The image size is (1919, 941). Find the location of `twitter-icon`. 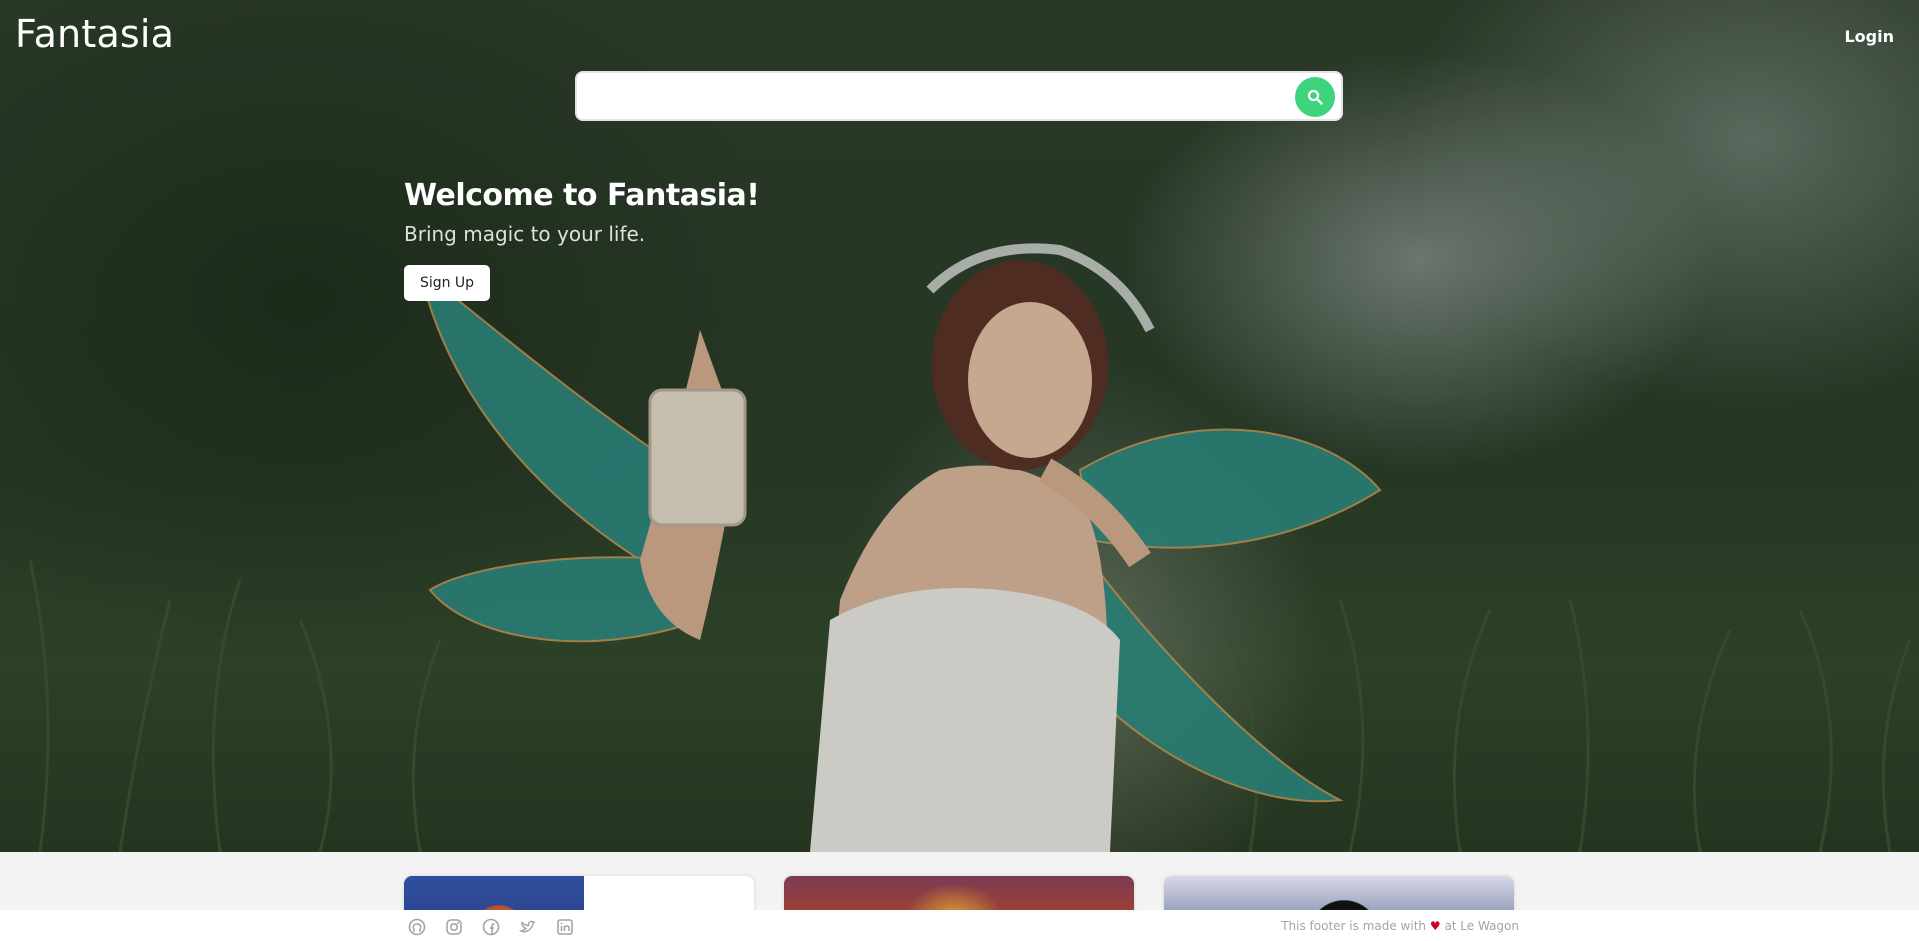

twitter-icon is located at coordinates (527, 927).